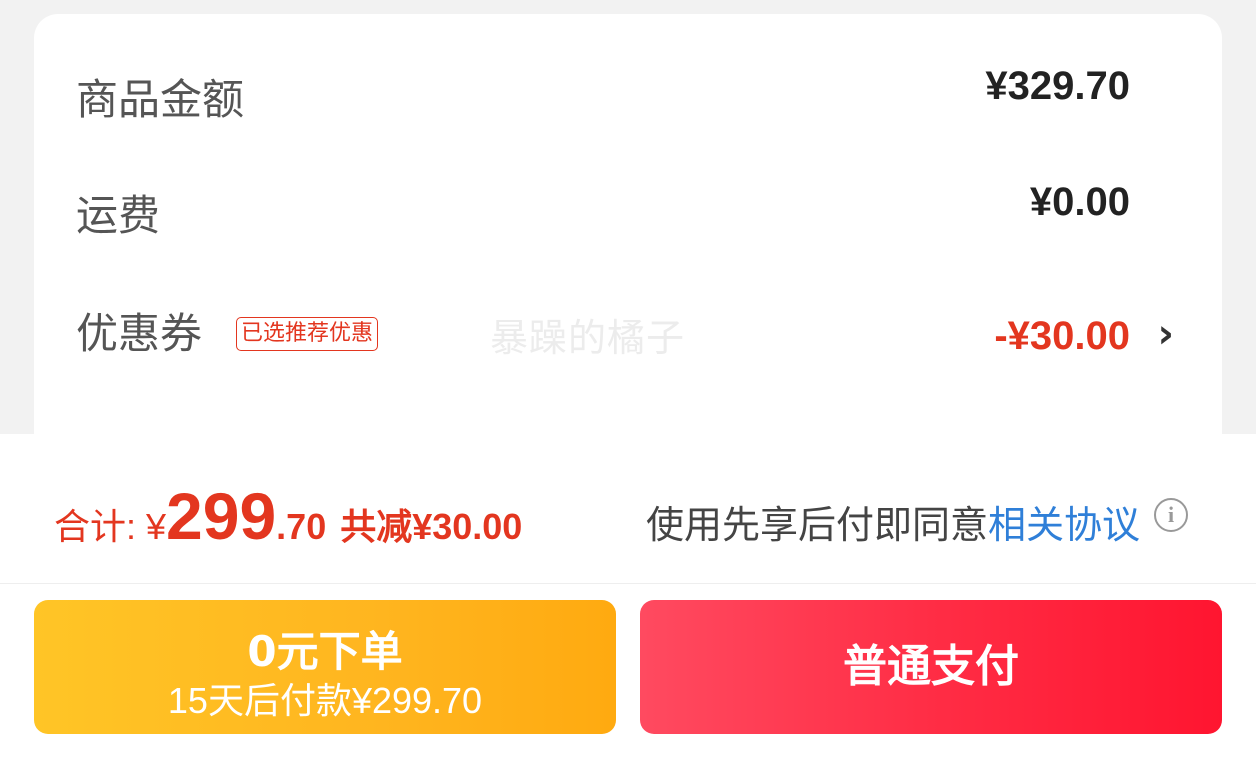 The image size is (1256, 776). I want to click on total-savings: 共减¥30.00, so click(431, 526).